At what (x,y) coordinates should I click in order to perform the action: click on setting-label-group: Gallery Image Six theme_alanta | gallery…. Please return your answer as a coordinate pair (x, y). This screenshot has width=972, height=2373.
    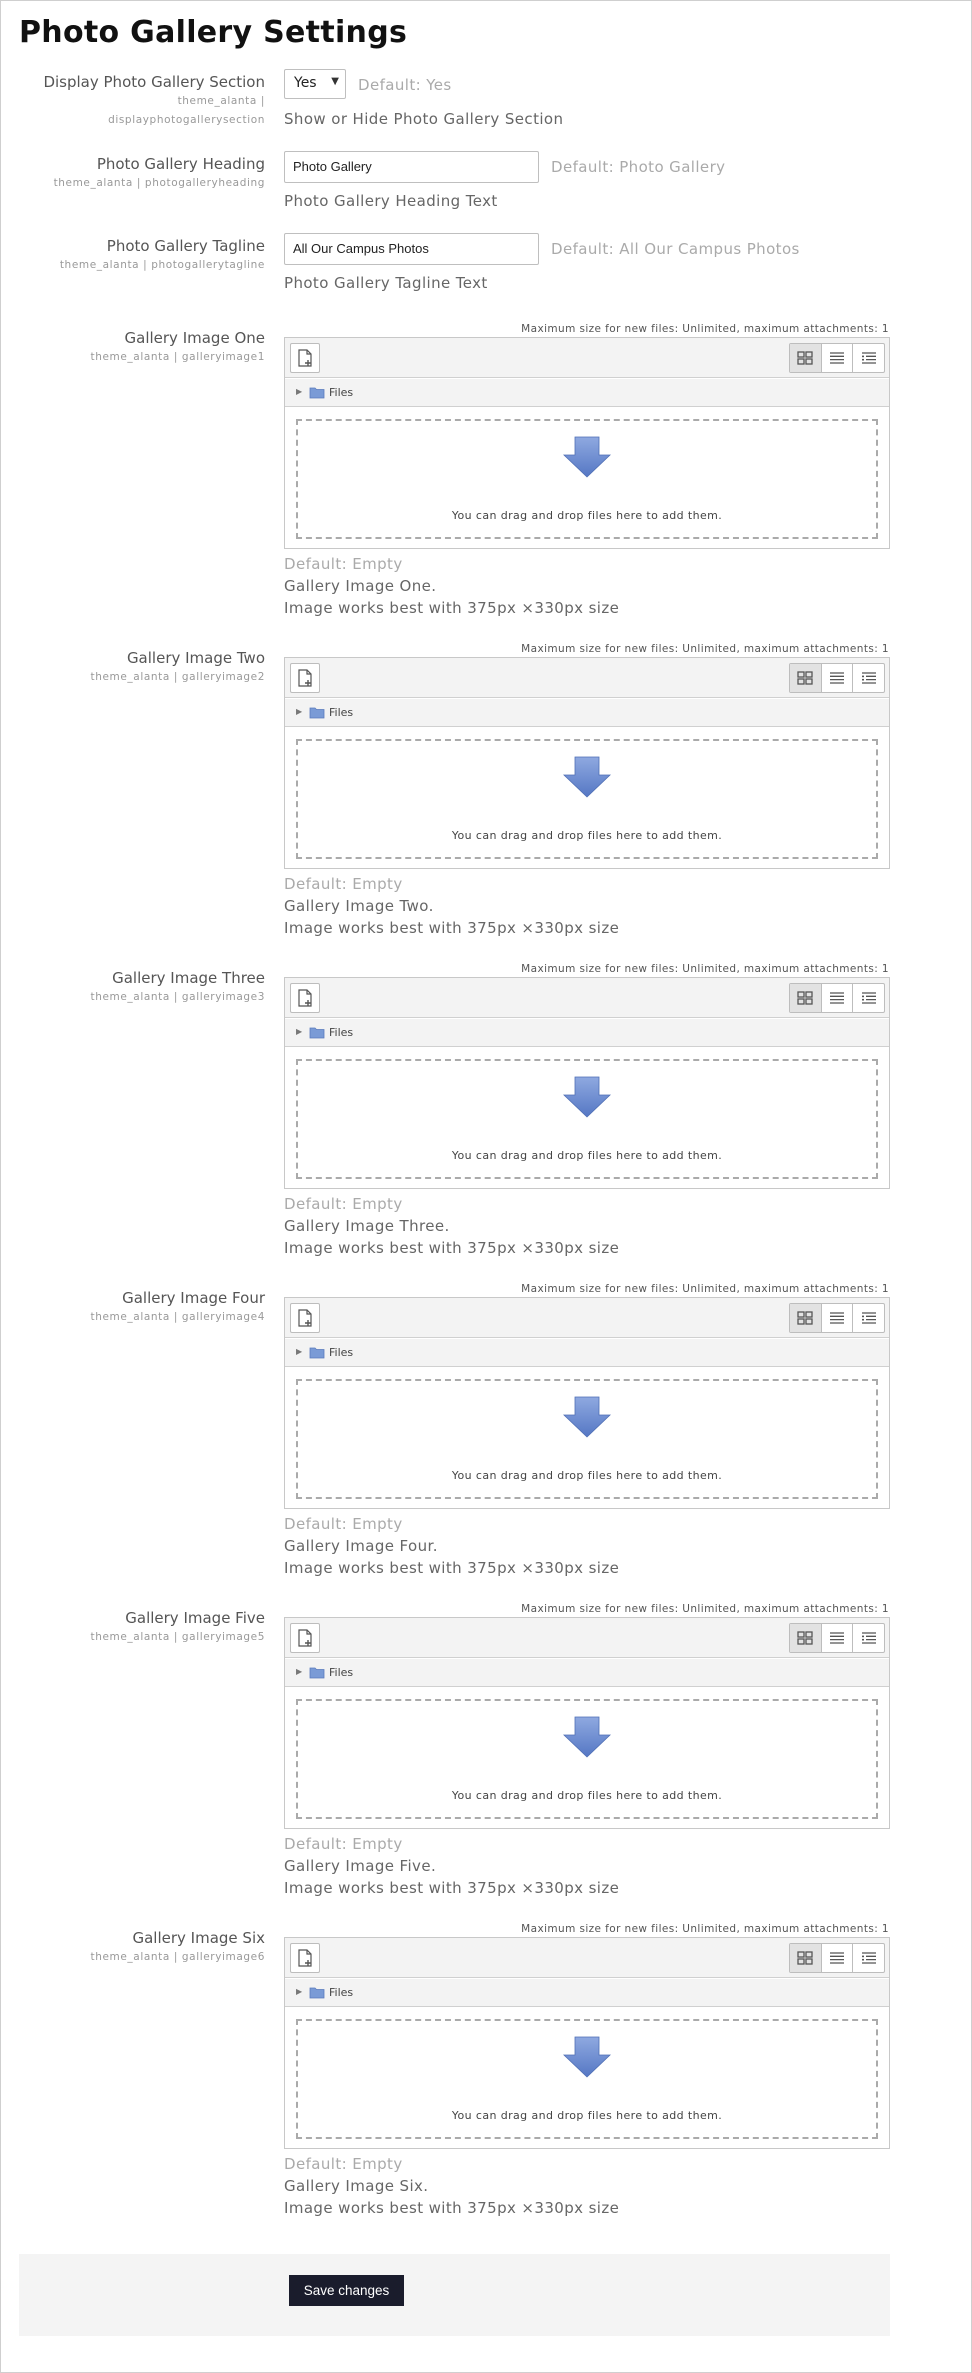
    Looking at the image, I should click on (133, 1947).